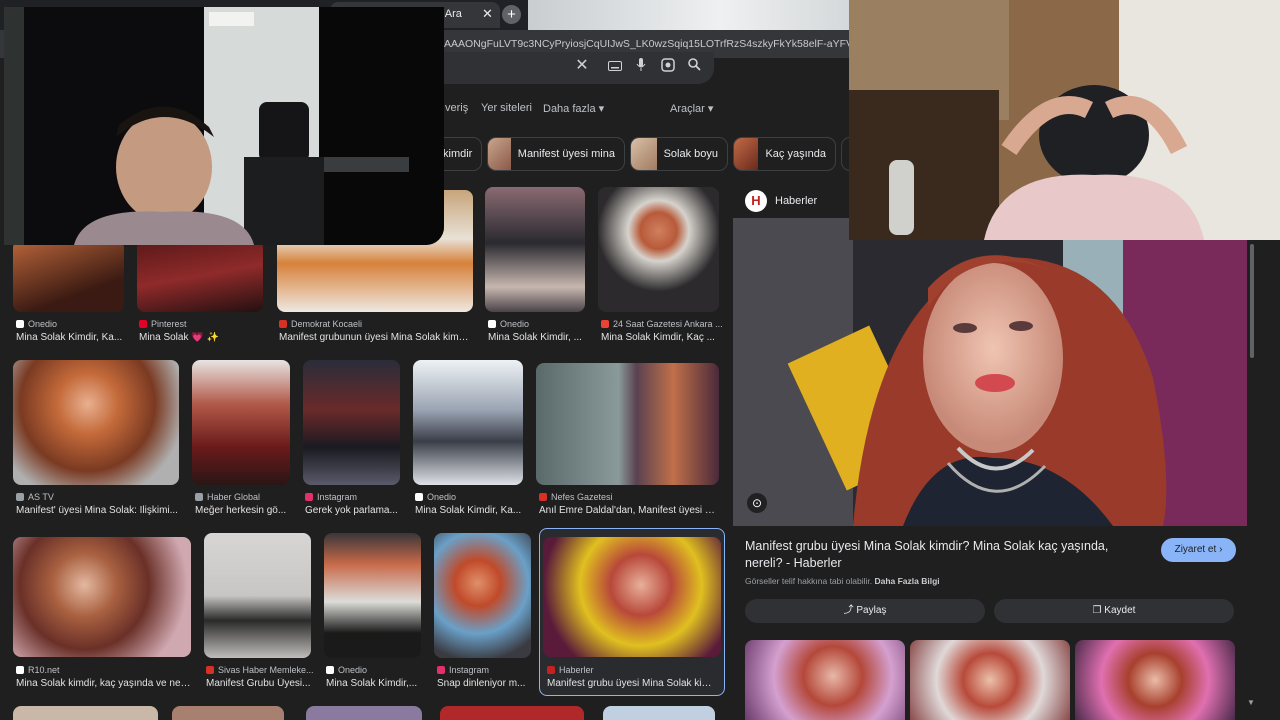 This screenshot has width=1280, height=720. Describe the element at coordinates (809, 581) in the screenshot. I see `copyright-text: Görseller telif hakkına tabi olabilir.` at that location.